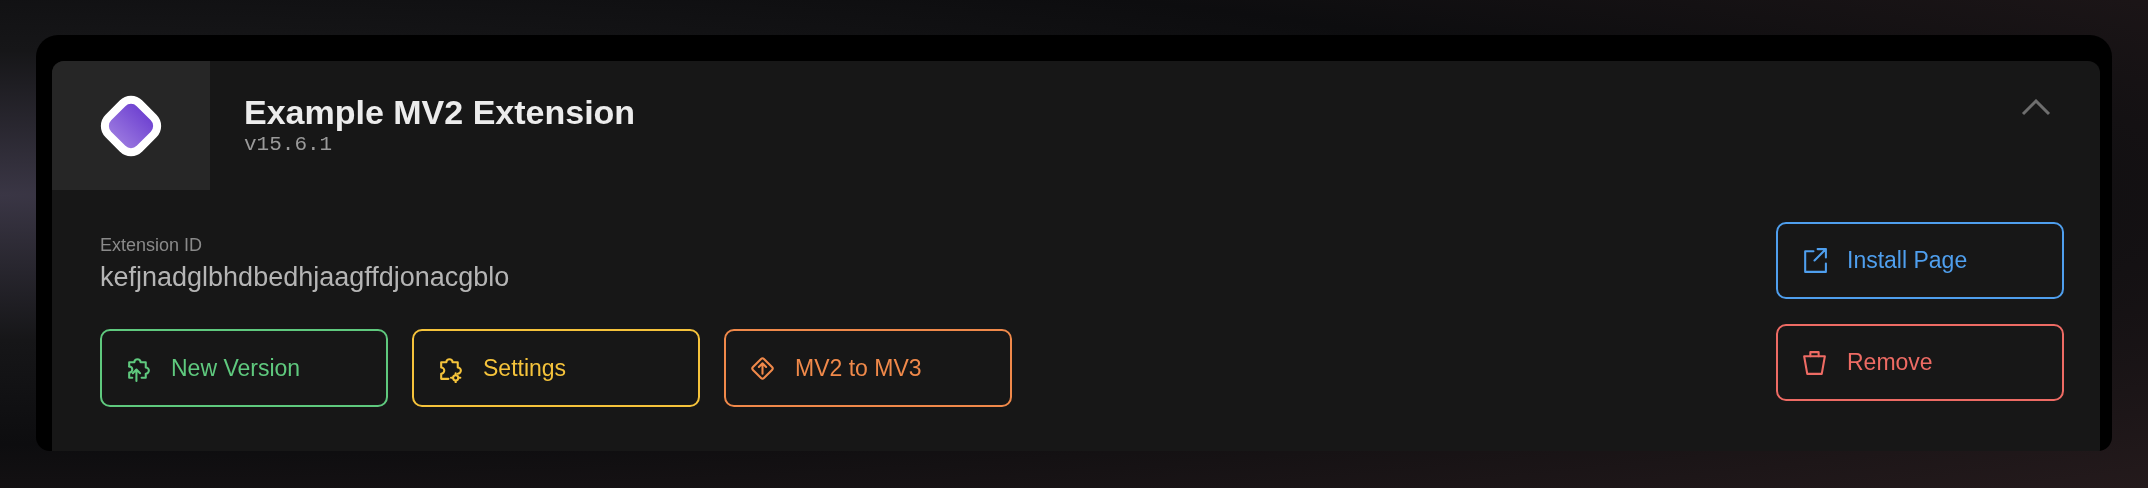 Image resolution: width=2148 pixels, height=488 pixels. I want to click on action-button: New Version, so click(244, 368).